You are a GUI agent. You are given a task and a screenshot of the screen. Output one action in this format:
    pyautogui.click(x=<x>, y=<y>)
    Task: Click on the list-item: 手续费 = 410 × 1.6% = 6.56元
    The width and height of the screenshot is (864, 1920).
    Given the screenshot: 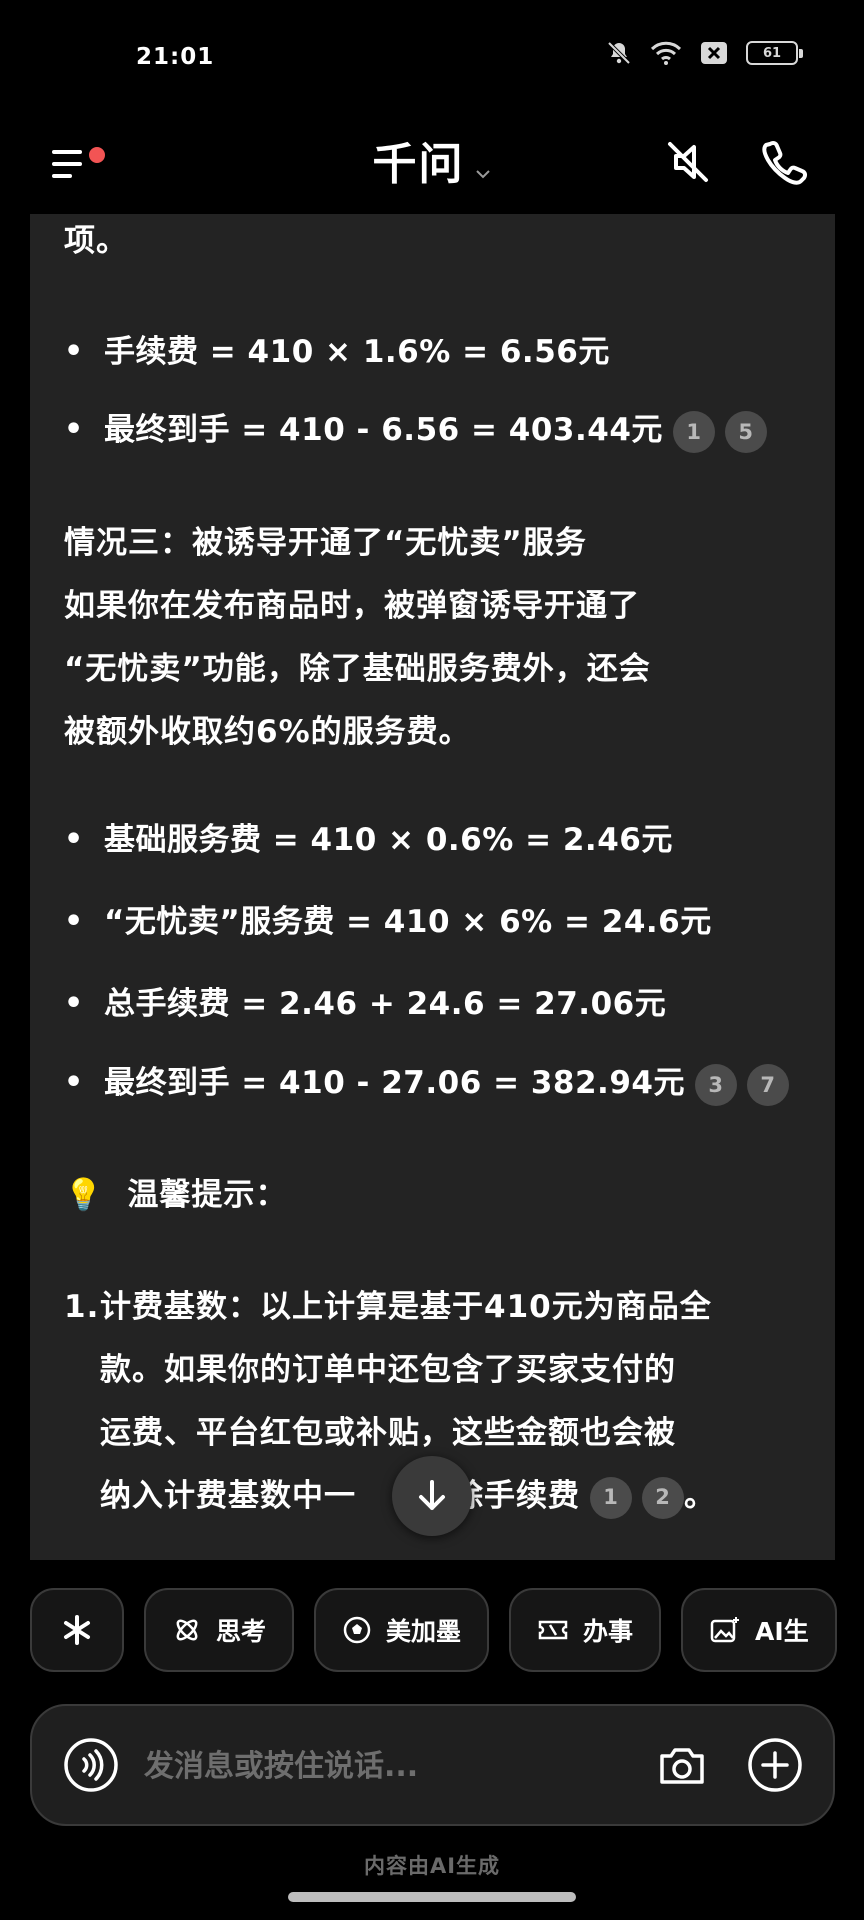 What is the action you would take?
    pyautogui.click(x=434, y=352)
    